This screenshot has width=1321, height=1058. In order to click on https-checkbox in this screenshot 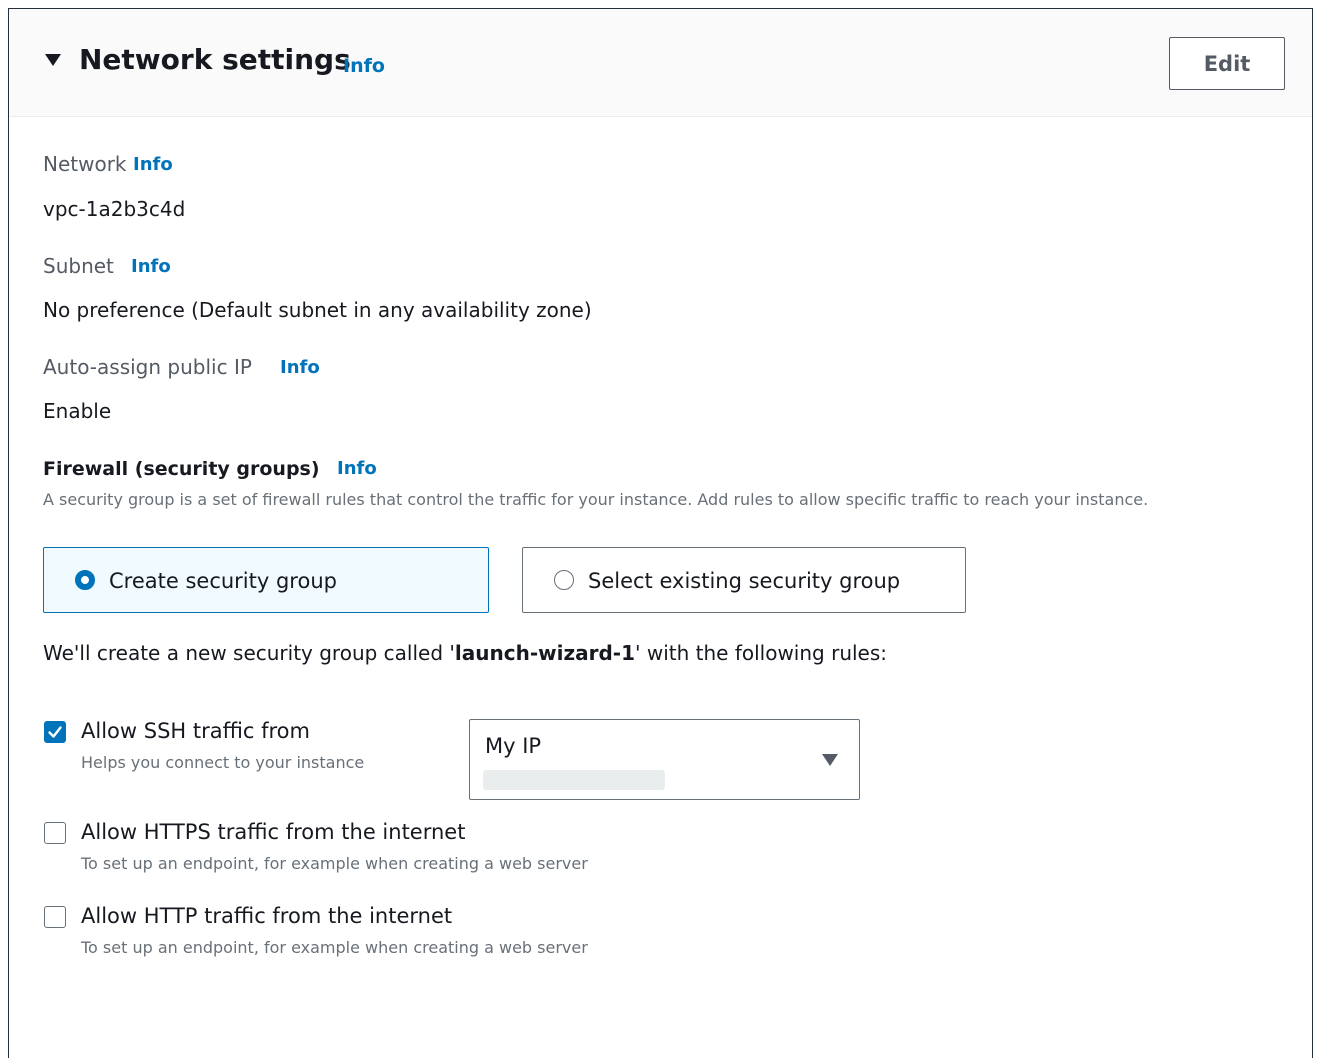, I will do `click(55, 833)`.